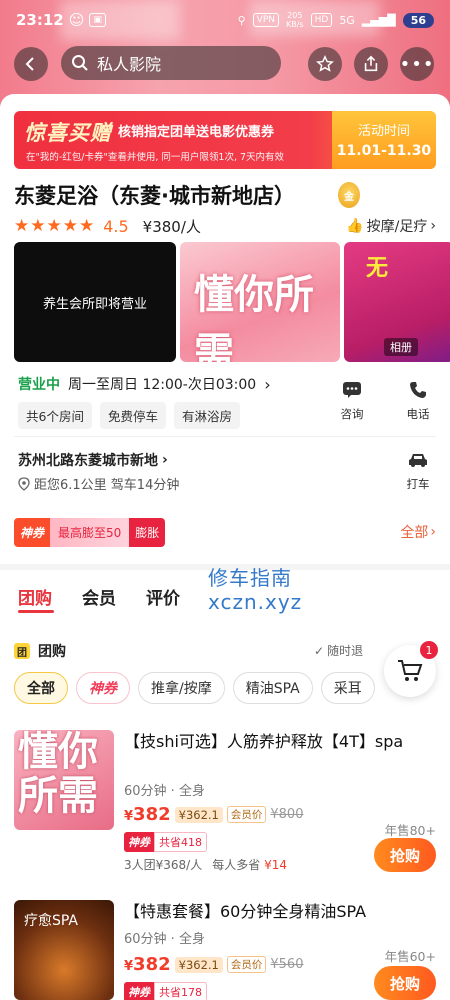  I want to click on group-buy-icon: 团, so click(22, 651).